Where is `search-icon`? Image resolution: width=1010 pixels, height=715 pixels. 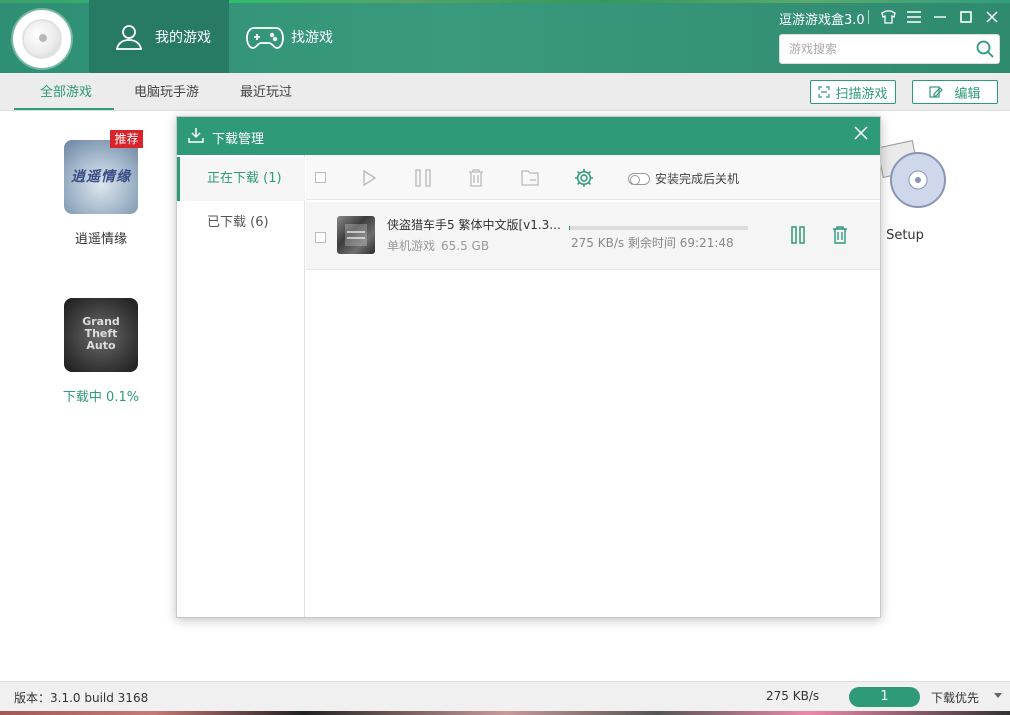 search-icon is located at coordinates (985, 49).